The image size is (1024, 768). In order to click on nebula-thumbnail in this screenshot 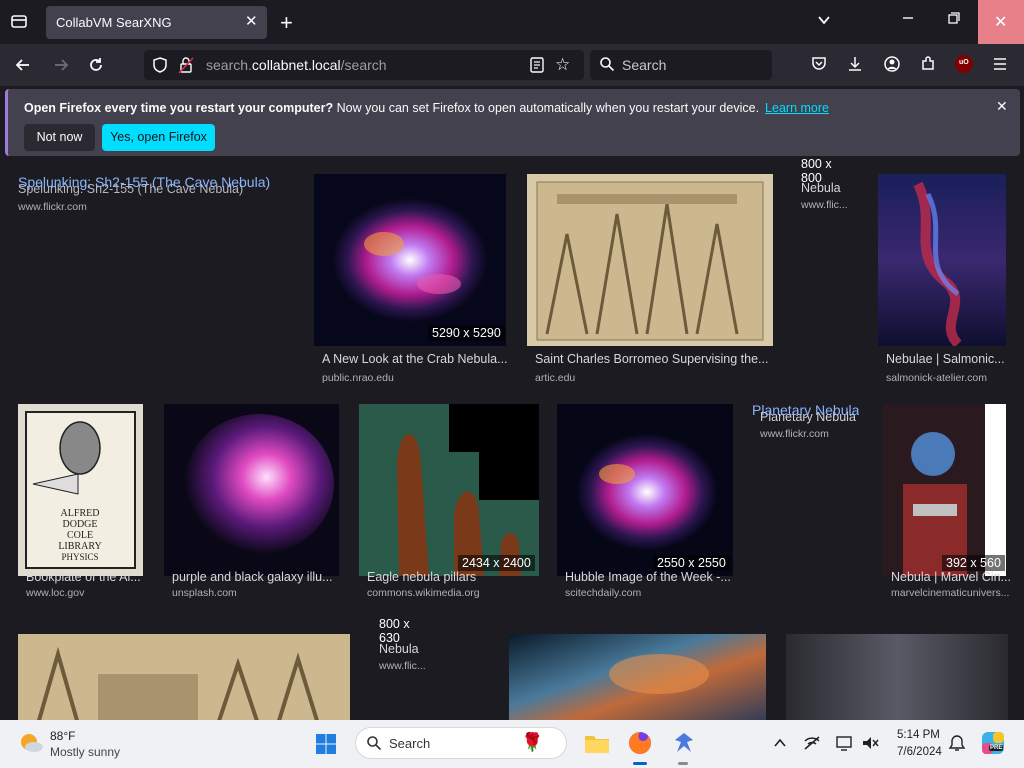, I will do `click(897, 677)`.